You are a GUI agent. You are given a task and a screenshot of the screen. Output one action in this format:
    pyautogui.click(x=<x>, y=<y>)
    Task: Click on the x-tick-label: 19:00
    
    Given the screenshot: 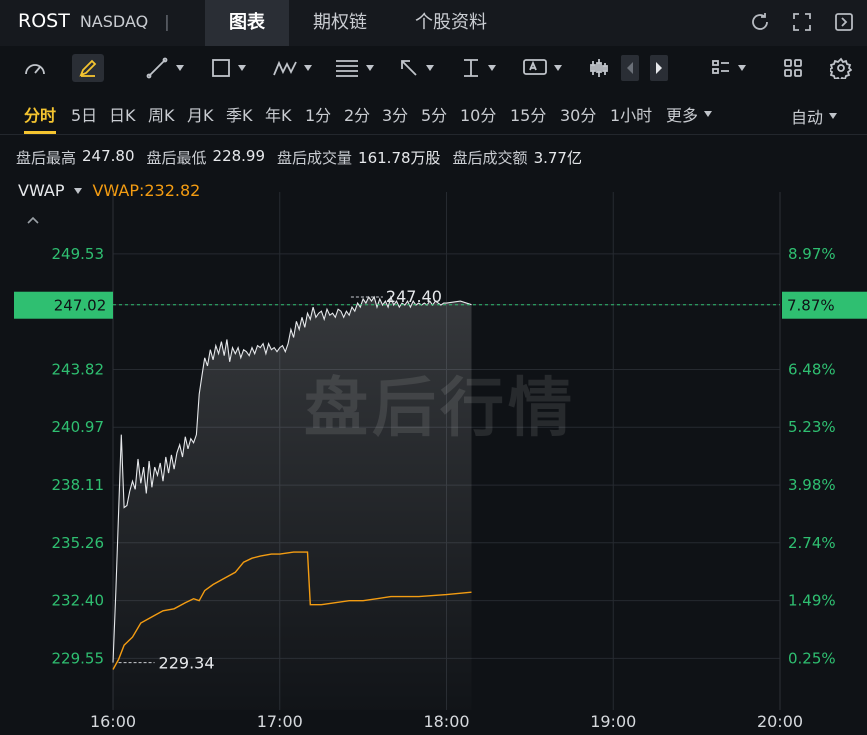 What is the action you would take?
    pyautogui.click(x=613, y=721)
    